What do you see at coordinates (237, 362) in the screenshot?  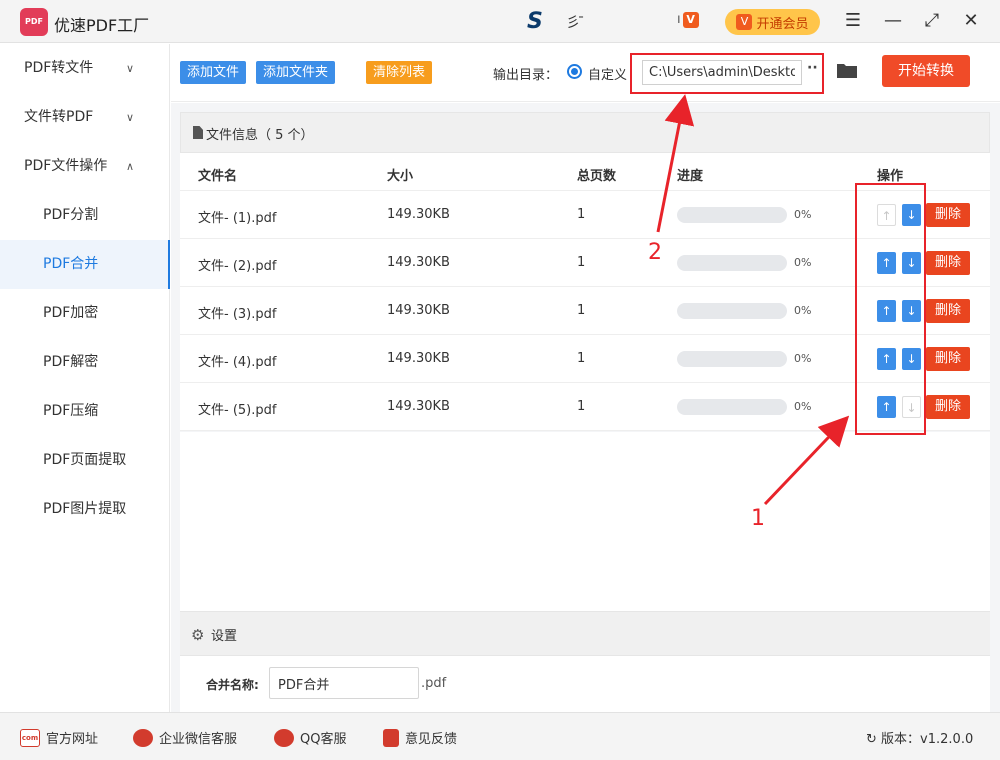 I see `file-name: 文件- (4).pdf` at bounding box center [237, 362].